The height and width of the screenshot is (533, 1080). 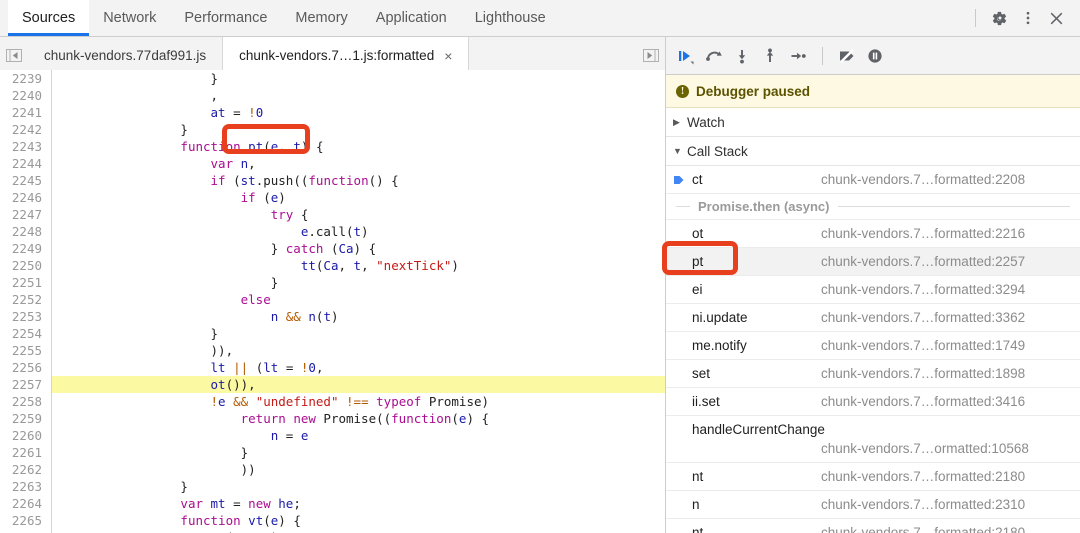 I want to click on line-number: 2257, so click(x=26, y=384).